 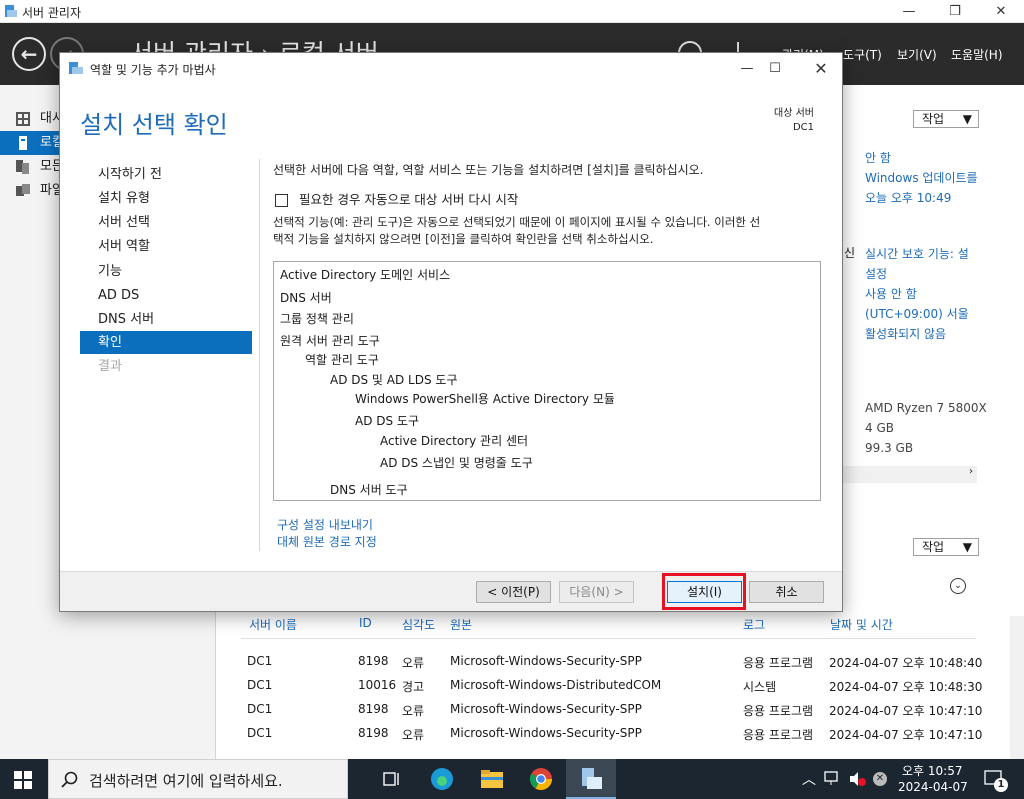 I want to click on property-value: 안 함, so click(x=921, y=158).